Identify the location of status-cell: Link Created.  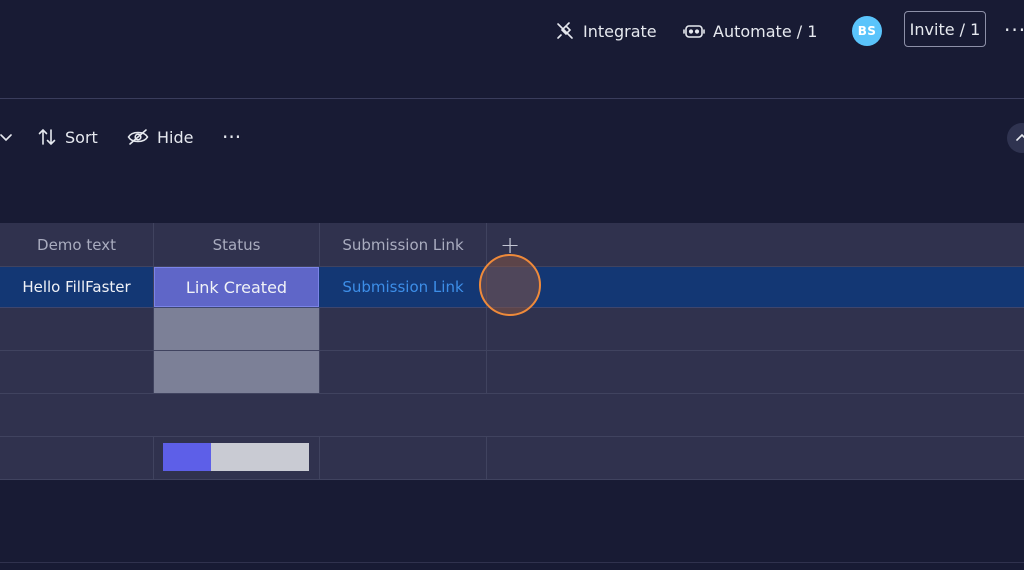
(236, 287).